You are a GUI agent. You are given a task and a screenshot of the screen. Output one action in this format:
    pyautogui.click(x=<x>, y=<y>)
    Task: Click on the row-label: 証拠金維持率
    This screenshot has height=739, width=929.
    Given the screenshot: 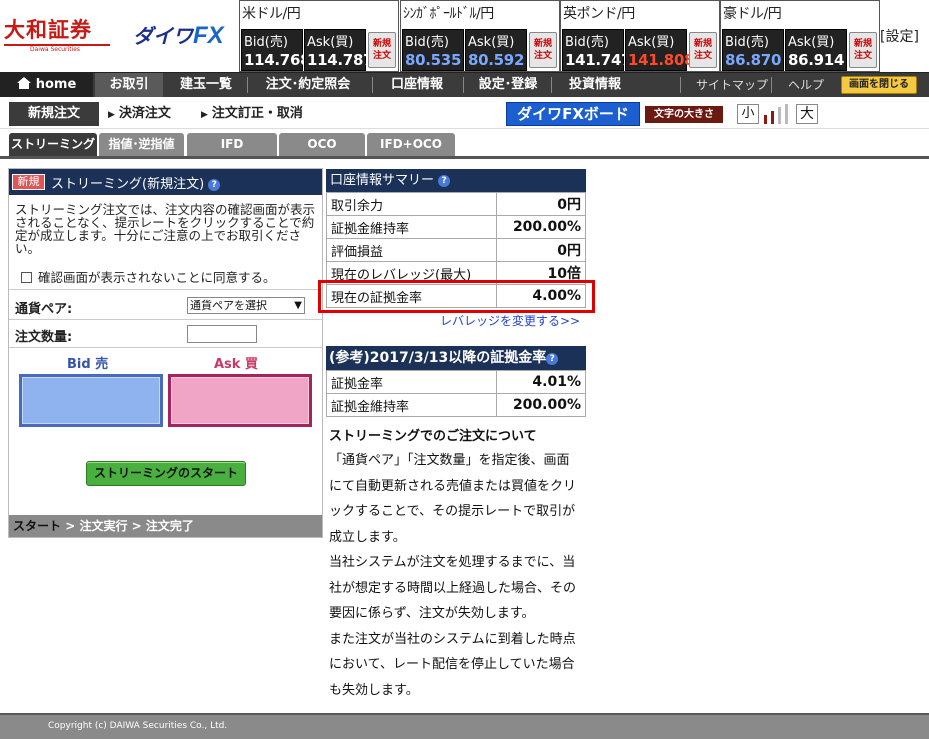 What is the action you would take?
    pyautogui.click(x=411, y=405)
    